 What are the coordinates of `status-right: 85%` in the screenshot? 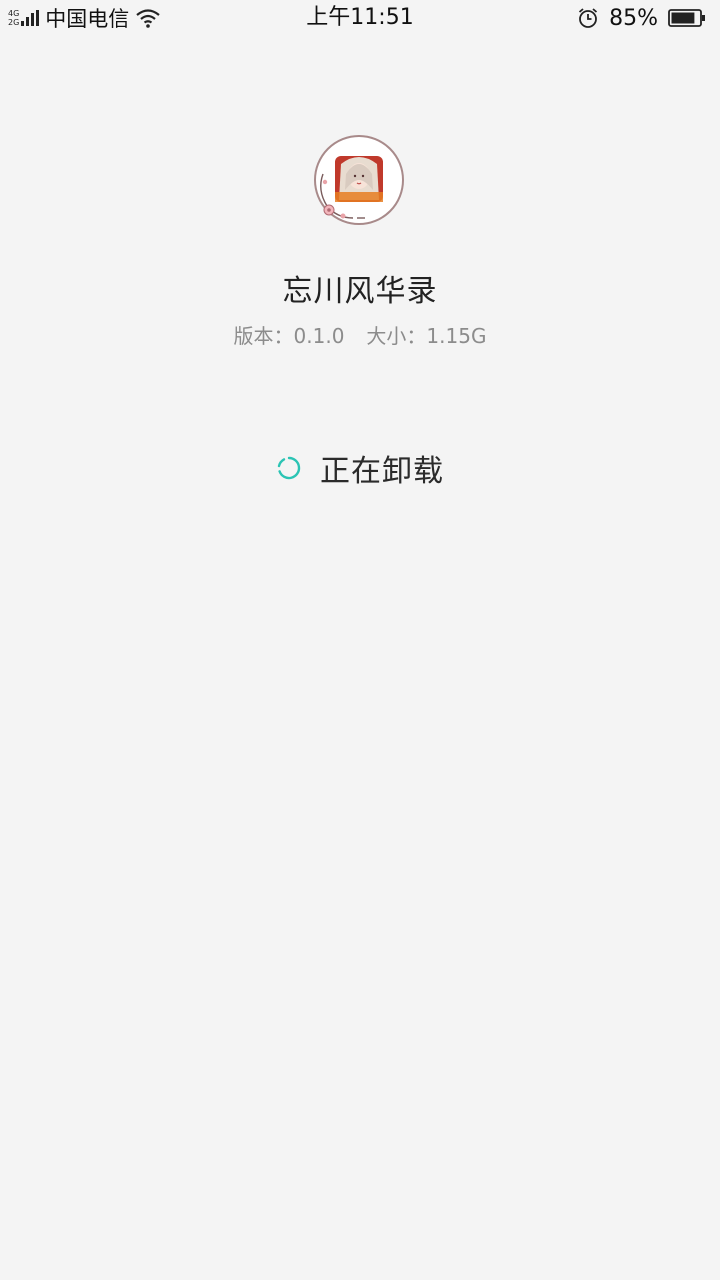 It's located at (641, 18).